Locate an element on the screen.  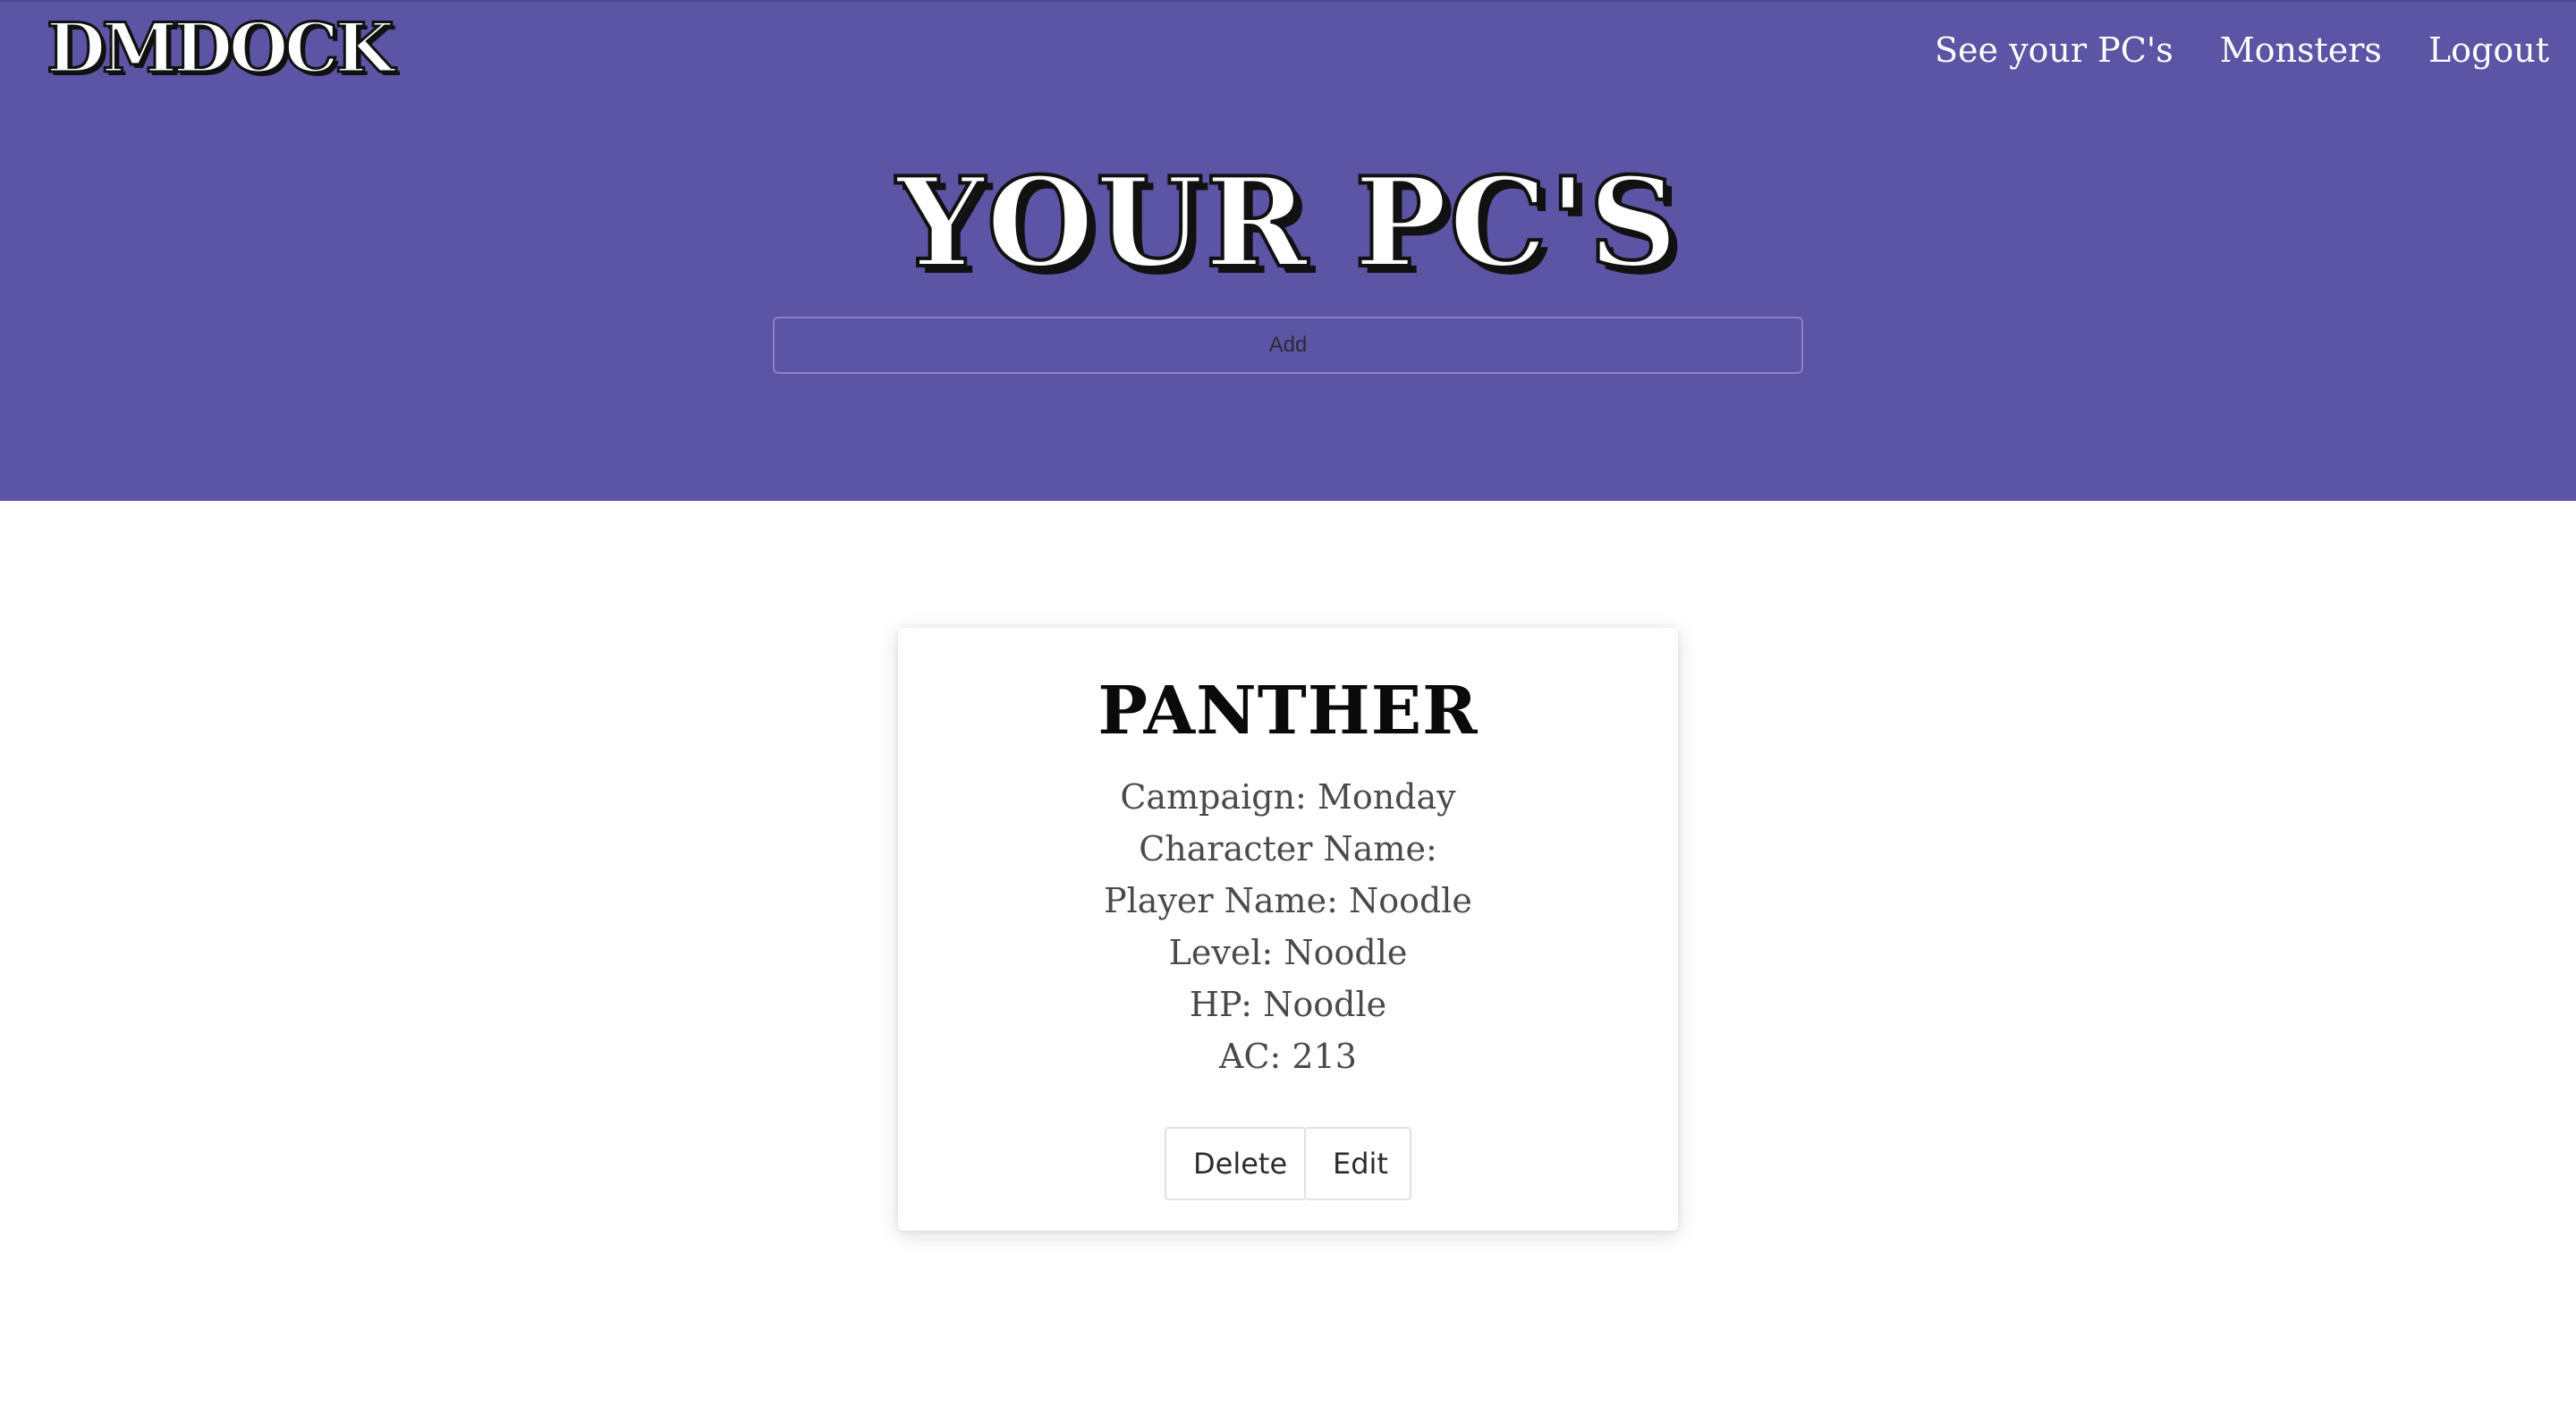
site-logo: DMDOCK is located at coordinates (221, 48).